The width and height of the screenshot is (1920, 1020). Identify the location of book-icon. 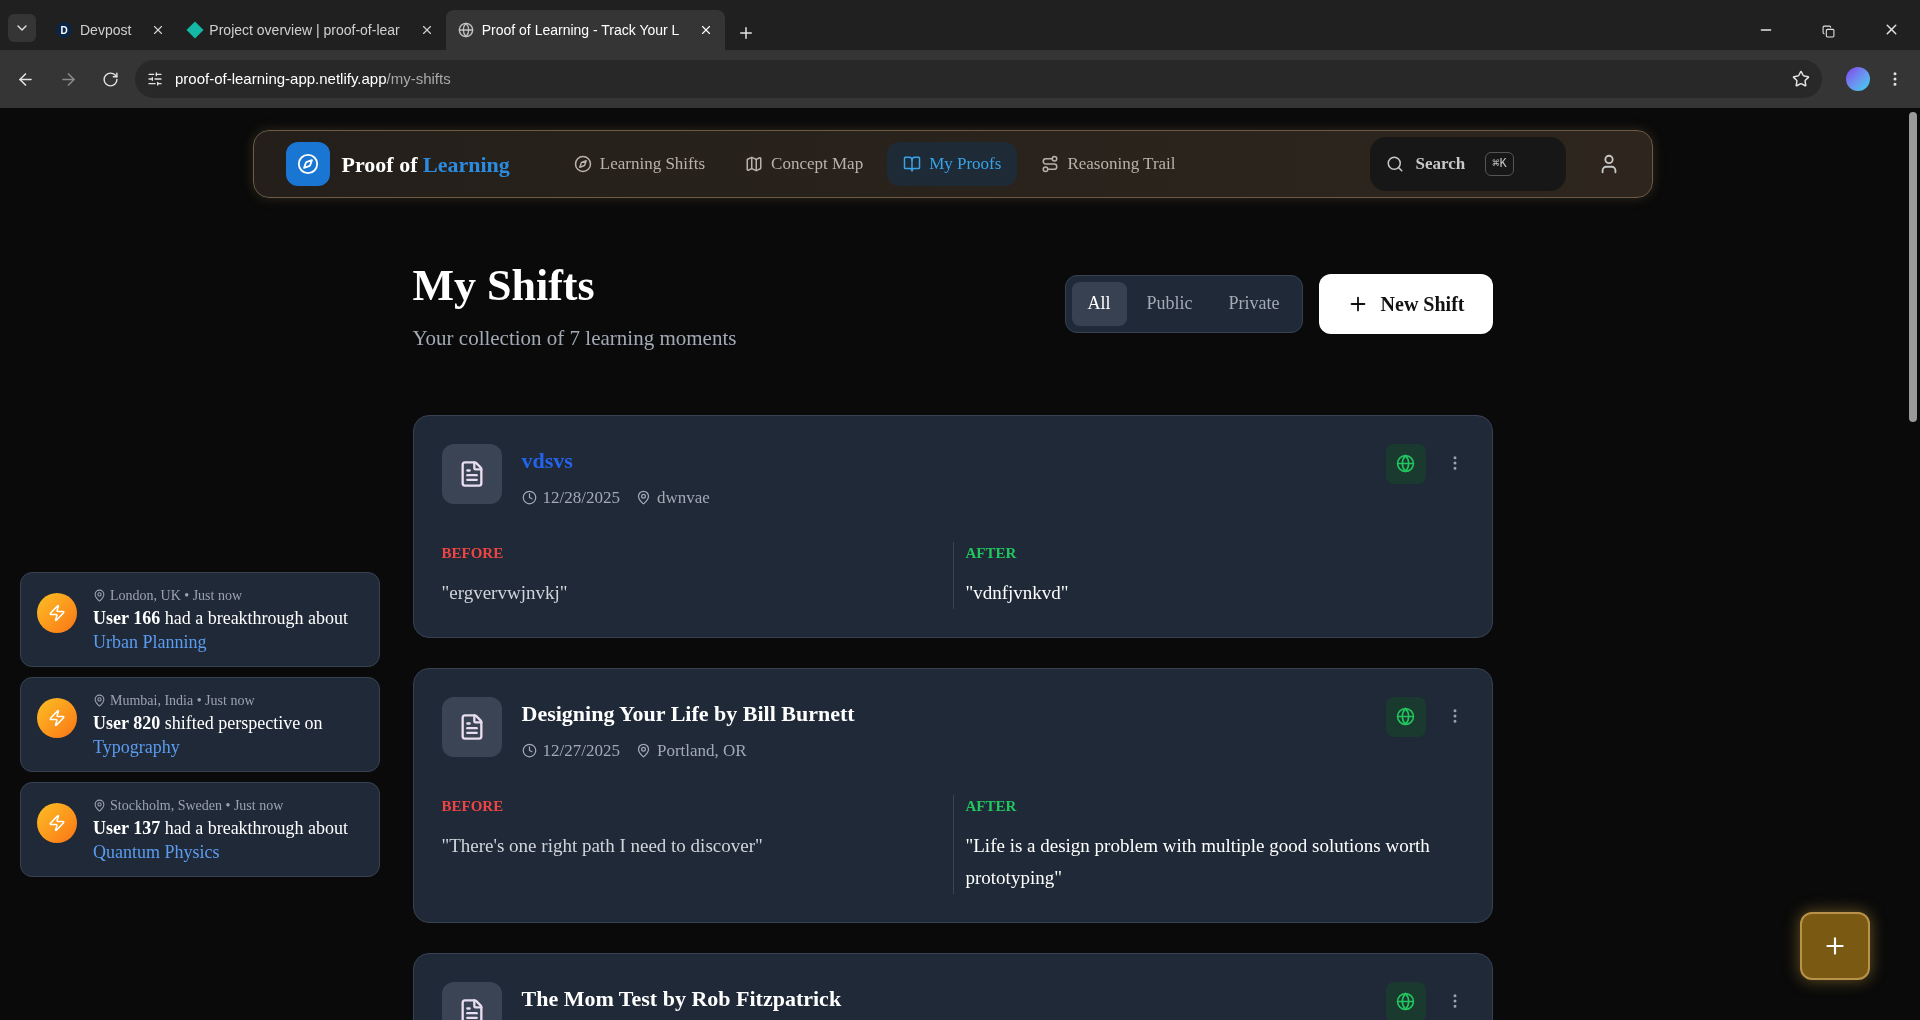
(912, 164).